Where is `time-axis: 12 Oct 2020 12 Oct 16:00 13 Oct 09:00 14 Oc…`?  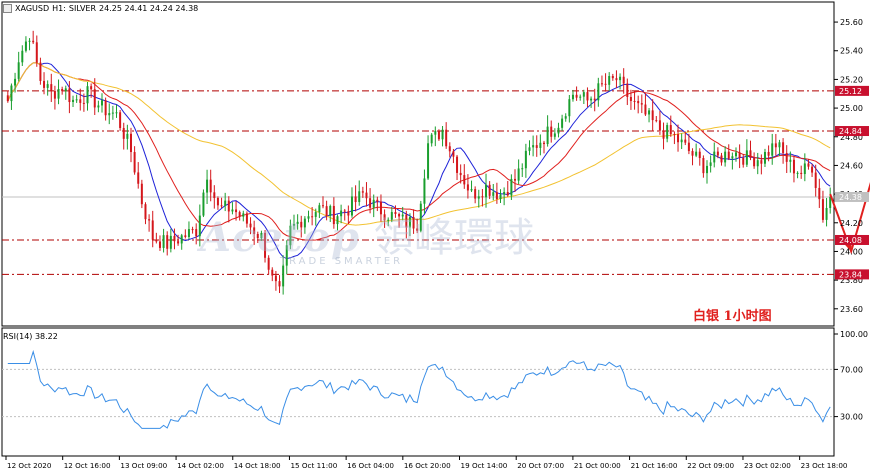
time-axis: 12 Oct 2020 12 Oct 16:00 13 Oct 09:00 14 Oc… is located at coordinates (426, 463).